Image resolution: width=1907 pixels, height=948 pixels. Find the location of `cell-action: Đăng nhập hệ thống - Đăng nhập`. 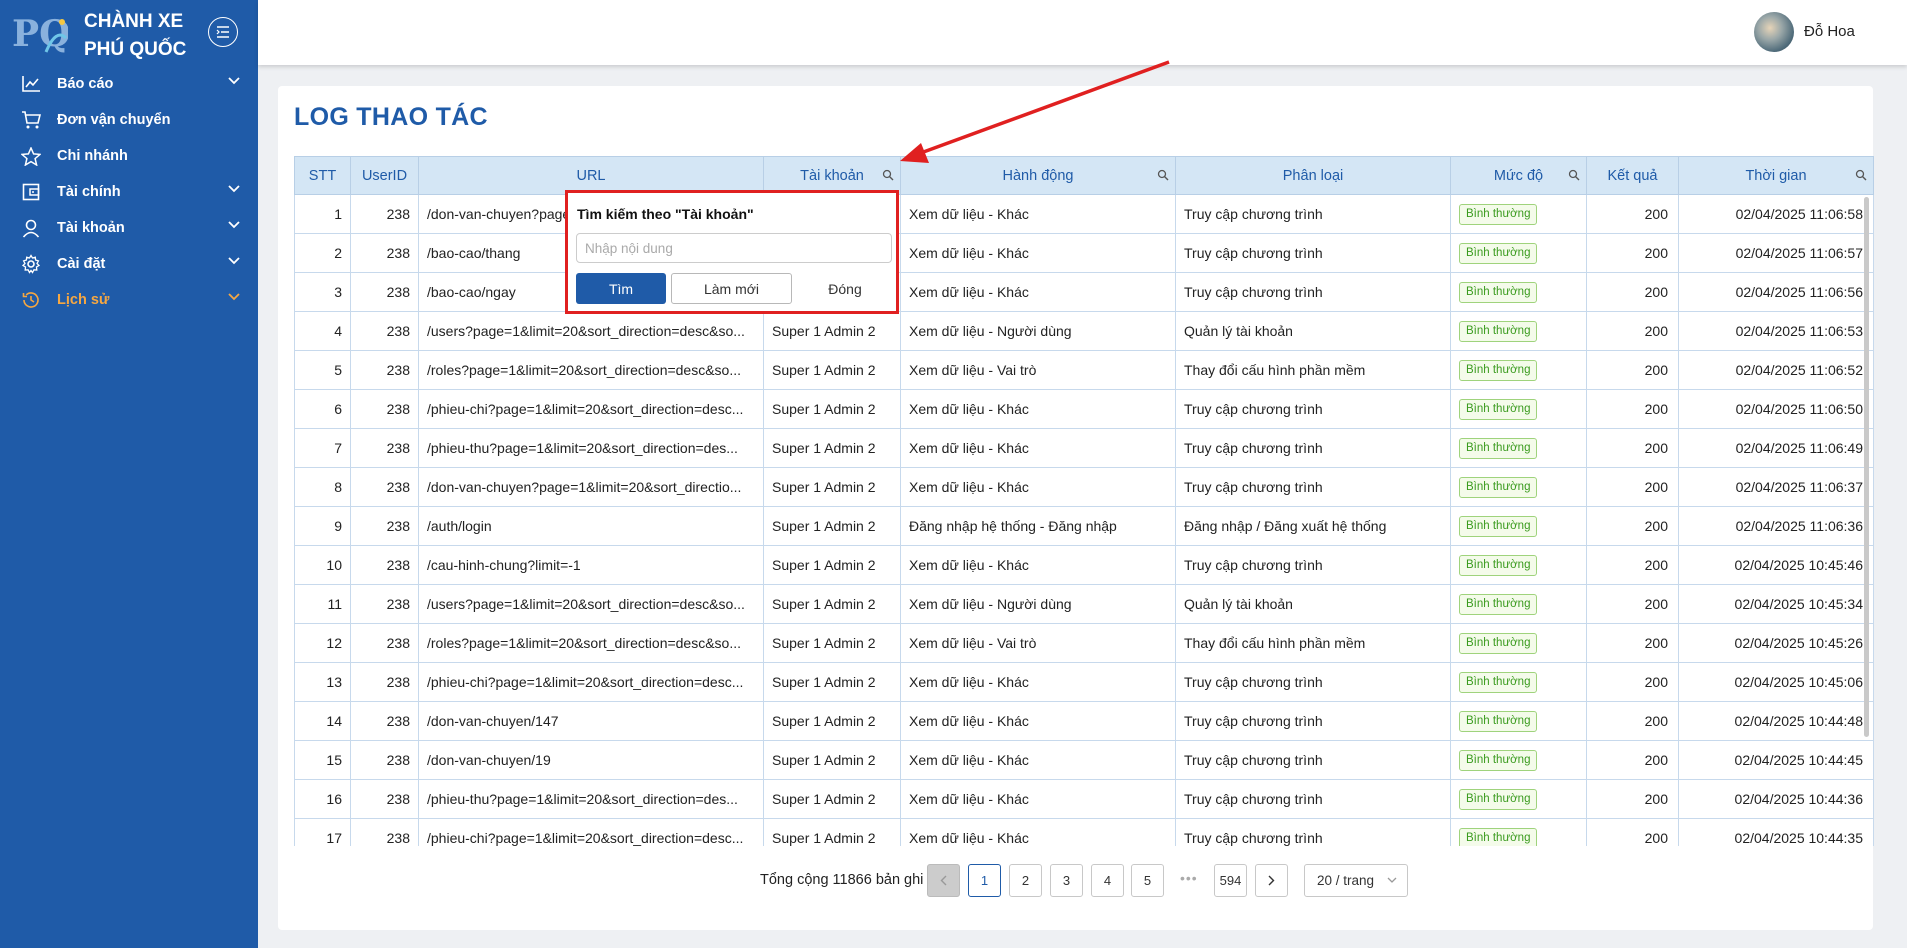

cell-action: Đăng nhập hệ thống - Đăng nhập is located at coordinates (1038, 526).